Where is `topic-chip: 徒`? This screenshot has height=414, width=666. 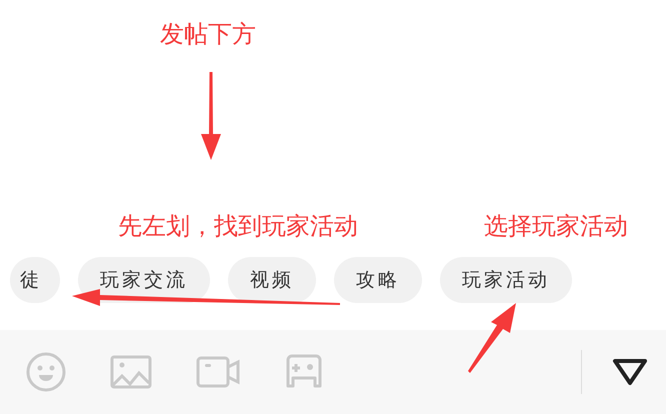
topic-chip: 徒 is located at coordinates (35, 280).